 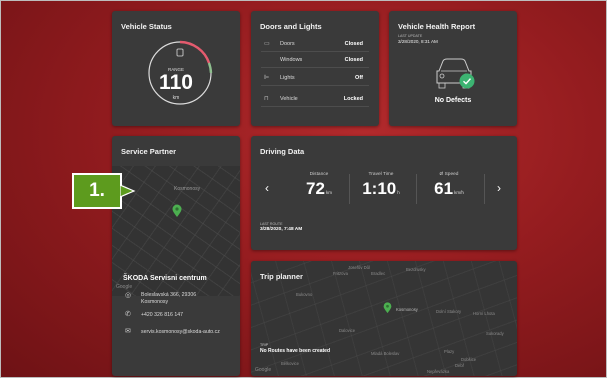 What do you see at coordinates (195, 52) in the screenshot?
I see `fuel-level-arc` at bounding box center [195, 52].